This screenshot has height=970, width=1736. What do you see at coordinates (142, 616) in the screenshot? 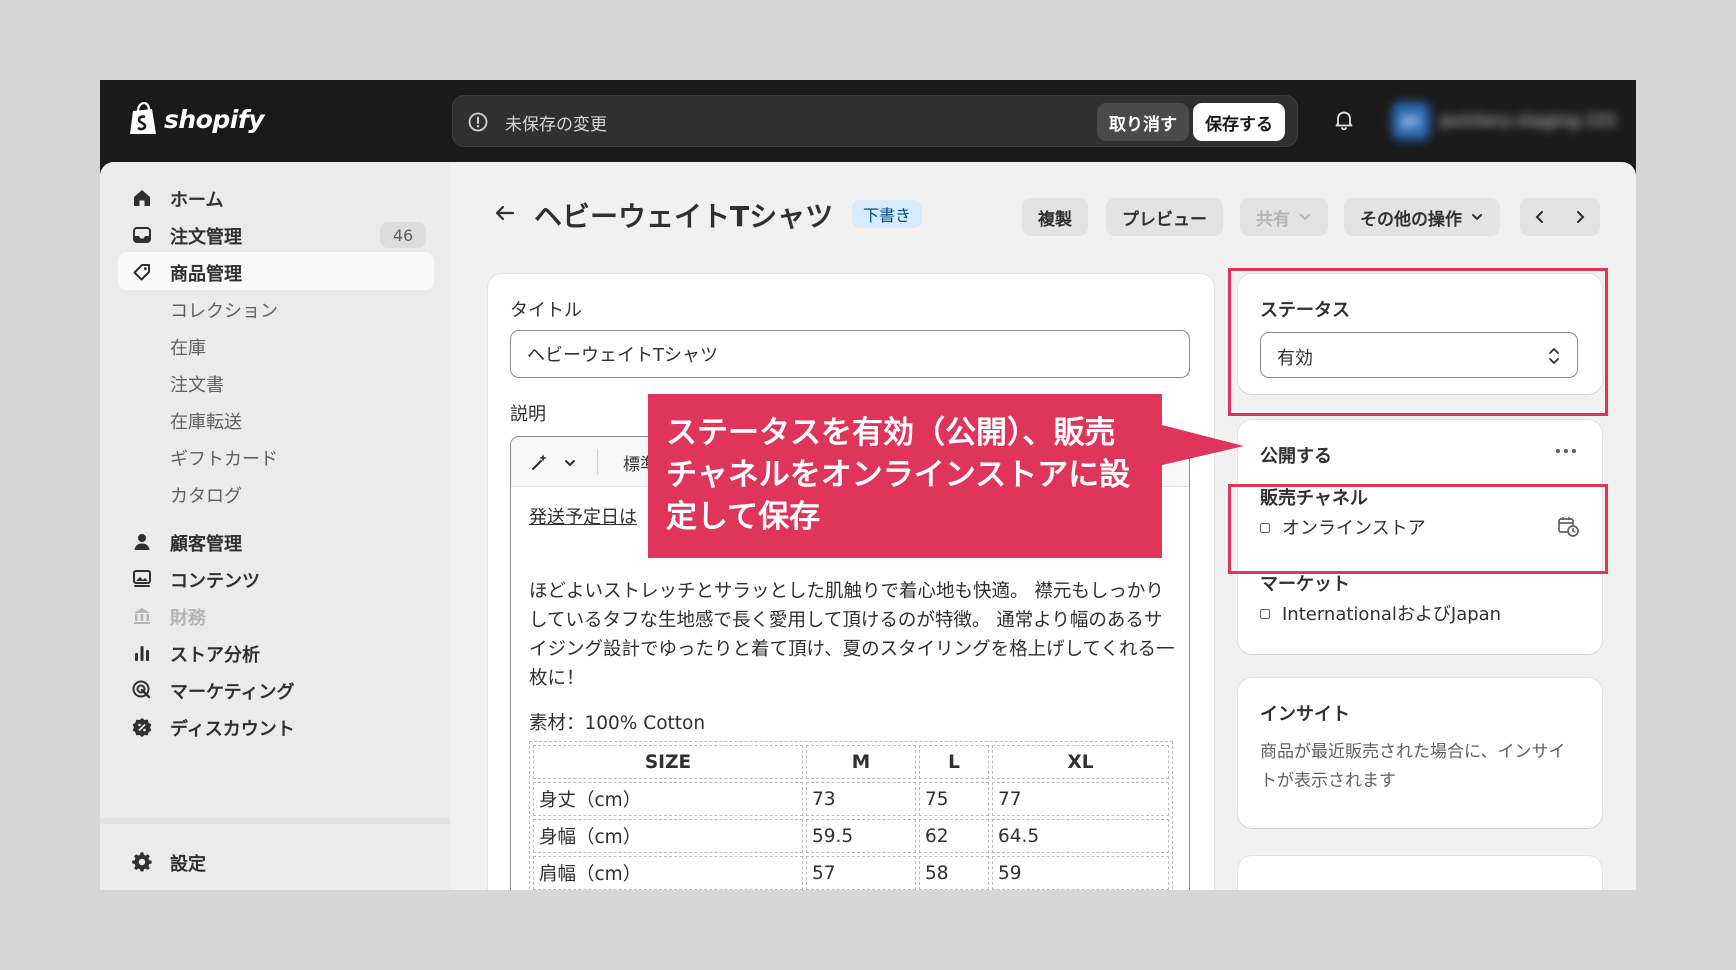
I see `bank-icon` at bounding box center [142, 616].